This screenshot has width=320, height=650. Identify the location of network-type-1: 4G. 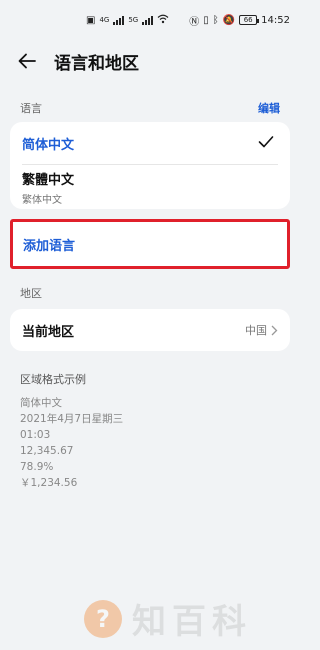
(104, 19).